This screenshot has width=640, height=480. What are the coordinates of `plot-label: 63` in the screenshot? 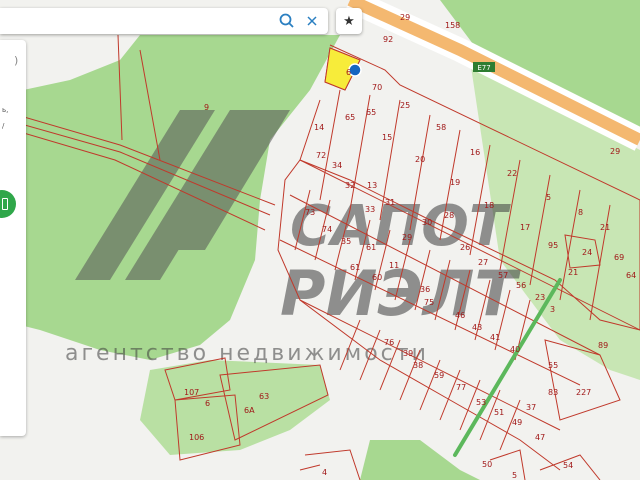 It's located at (264, 396).